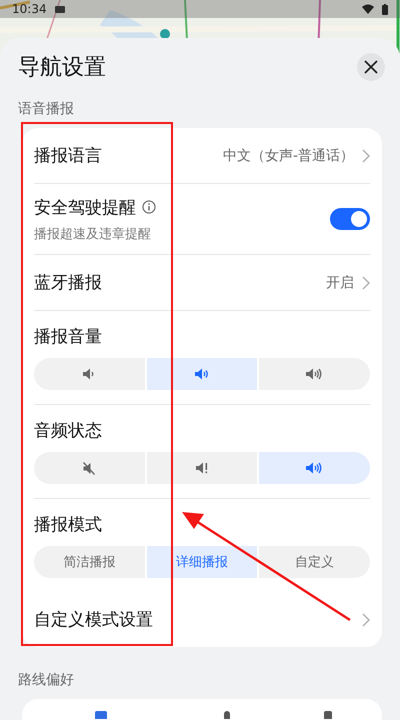 Image resolution: width=400 pixels, height=720 pixels. Describe the element at coordinates (314, 562) in the screenshot. I see `segment-option: 自定义` at that location.